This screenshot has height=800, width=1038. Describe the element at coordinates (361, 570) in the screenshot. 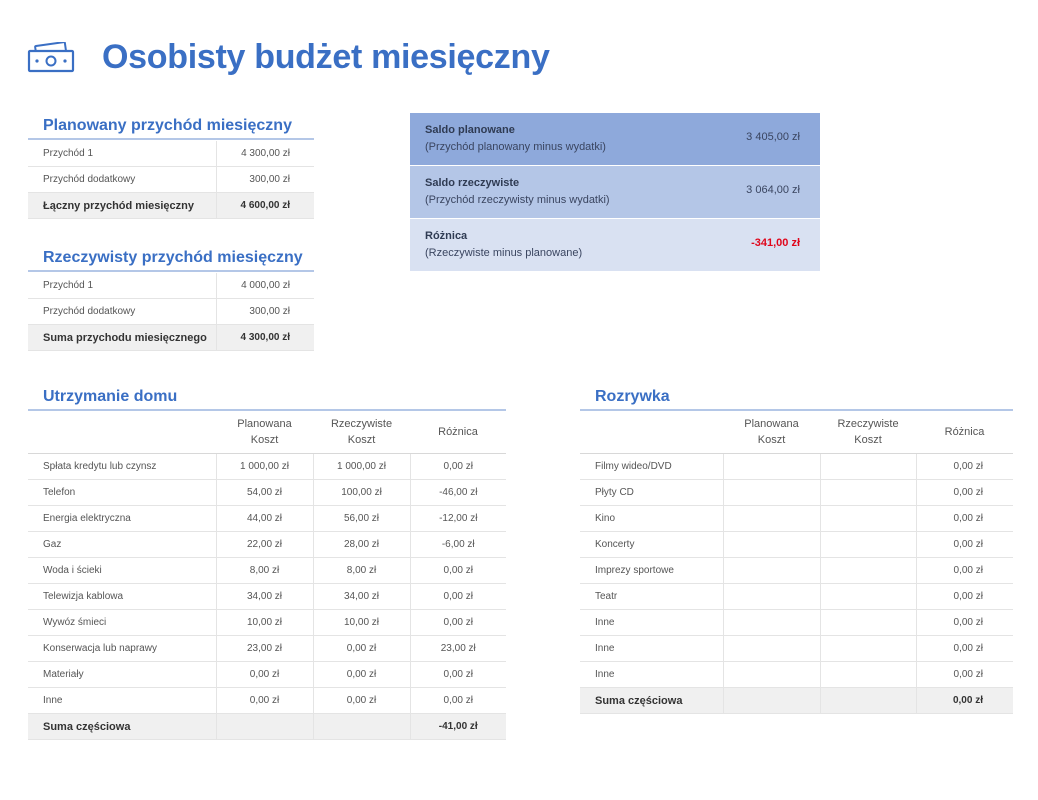

I see `actual-cost-cell: 8,00 zł` at that location.